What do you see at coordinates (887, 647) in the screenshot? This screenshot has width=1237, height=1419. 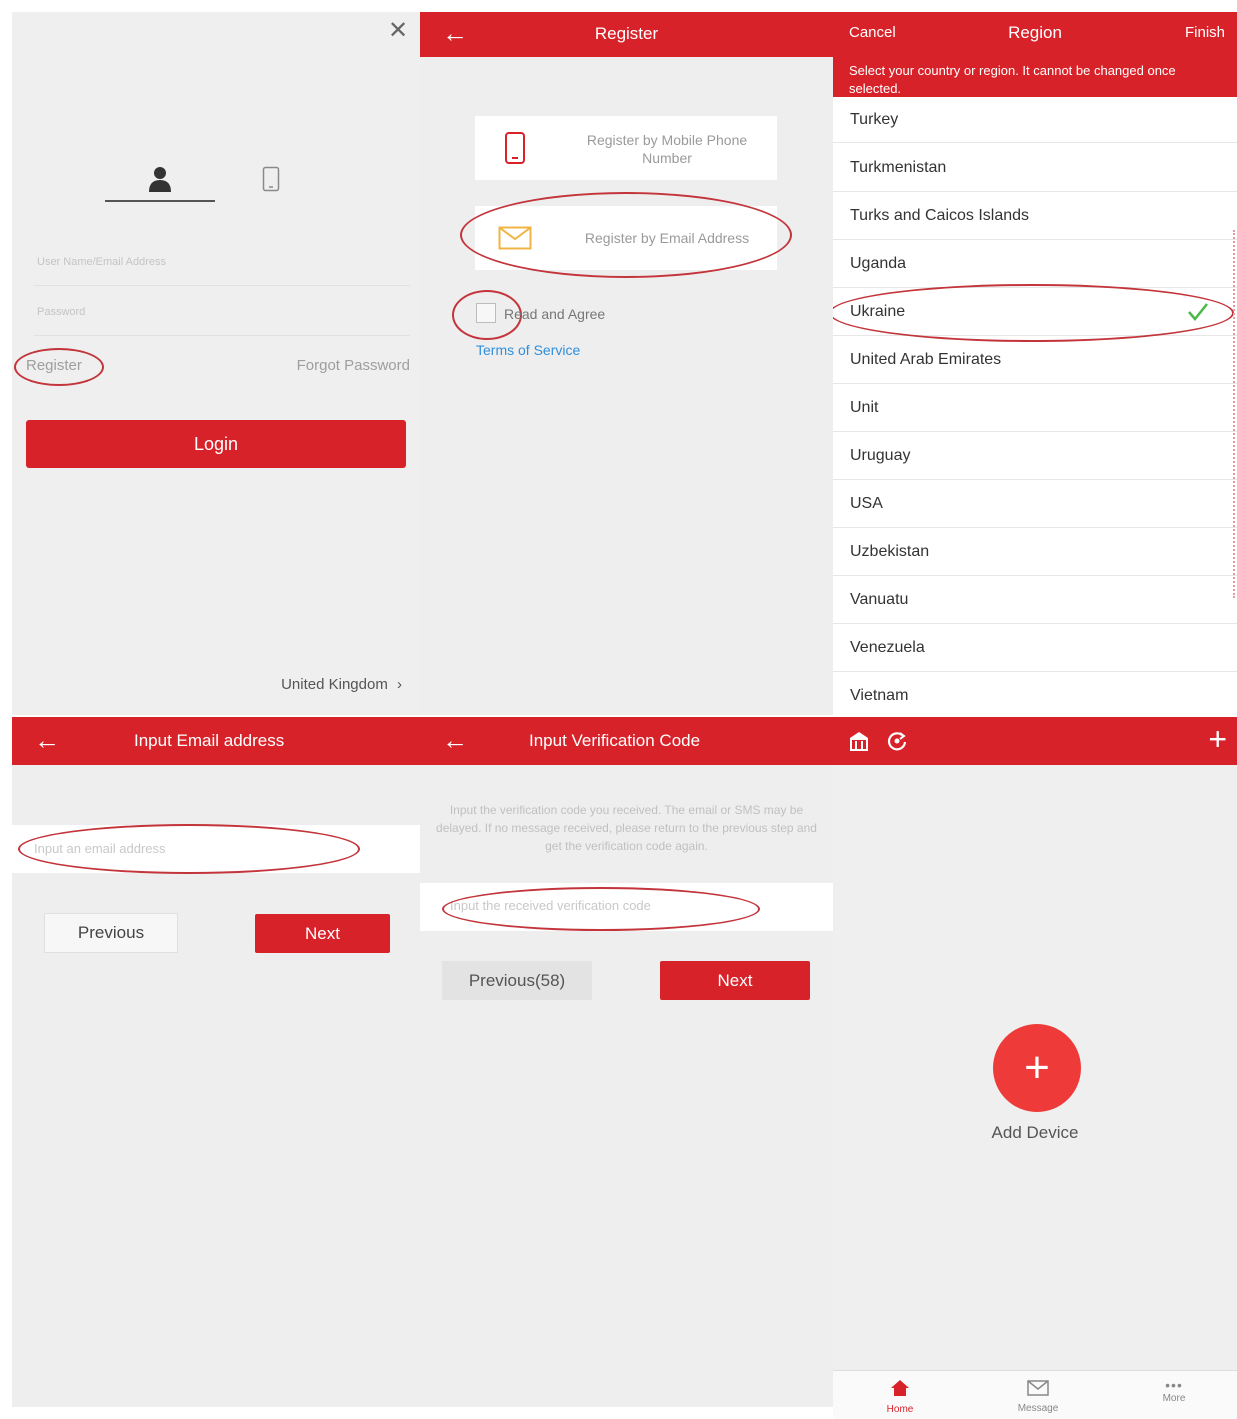 I see `country-name: Venezuela` at bounding box center [887, 647].